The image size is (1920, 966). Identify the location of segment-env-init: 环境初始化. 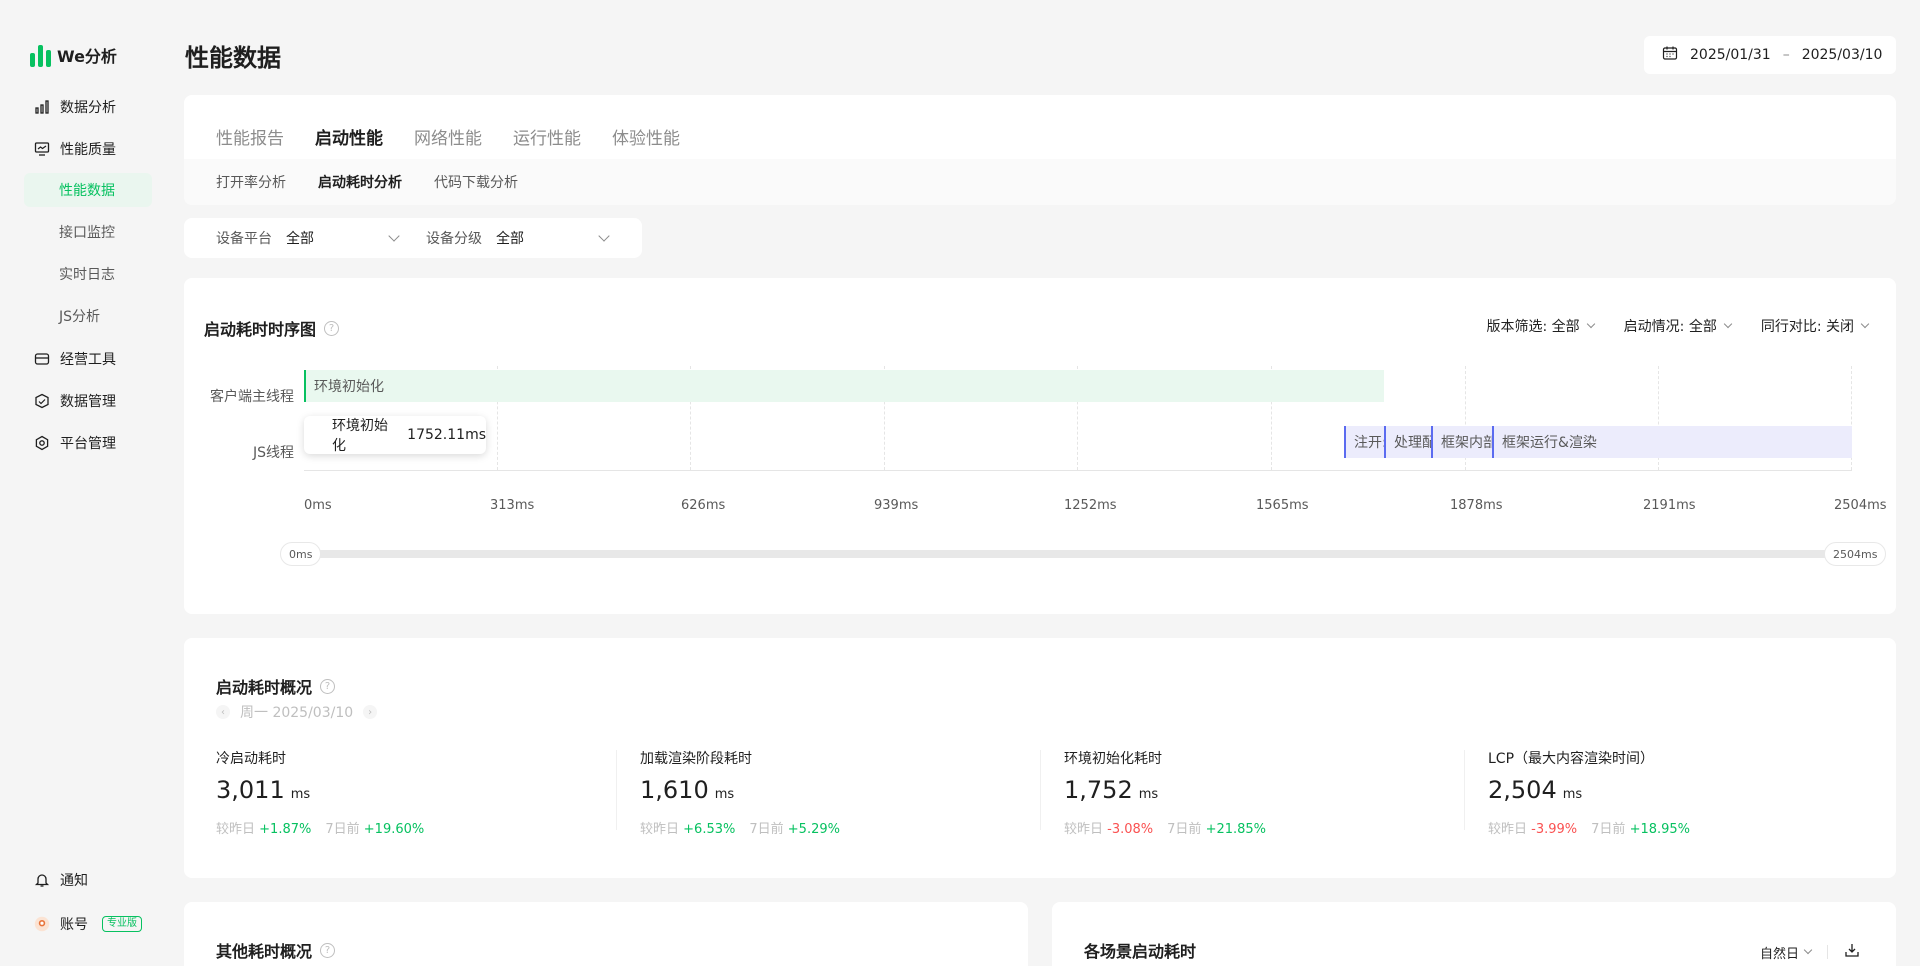
(844, 386).